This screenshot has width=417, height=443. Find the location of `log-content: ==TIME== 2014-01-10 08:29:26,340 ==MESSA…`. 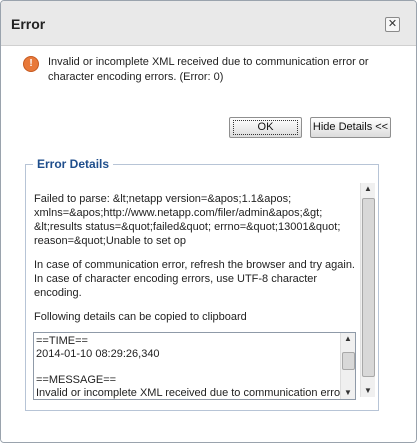

log-content: ==TIME== 2014-01-10 08:29:26,340 ==MESSA… is located at coordinates (190, 367).